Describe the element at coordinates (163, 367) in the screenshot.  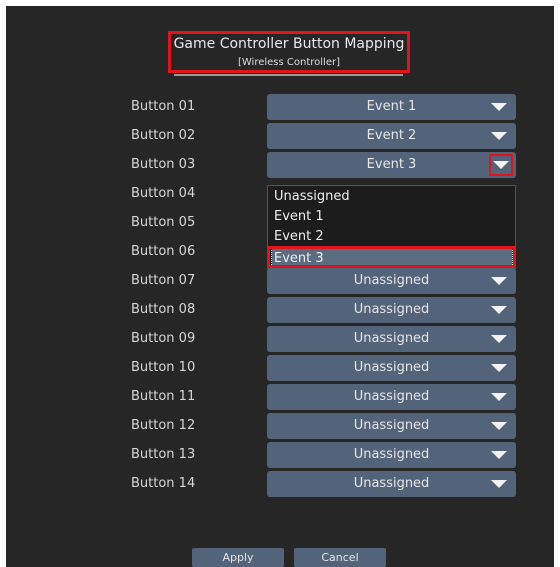
I see `row-label-button-10: Button 10` at that location.